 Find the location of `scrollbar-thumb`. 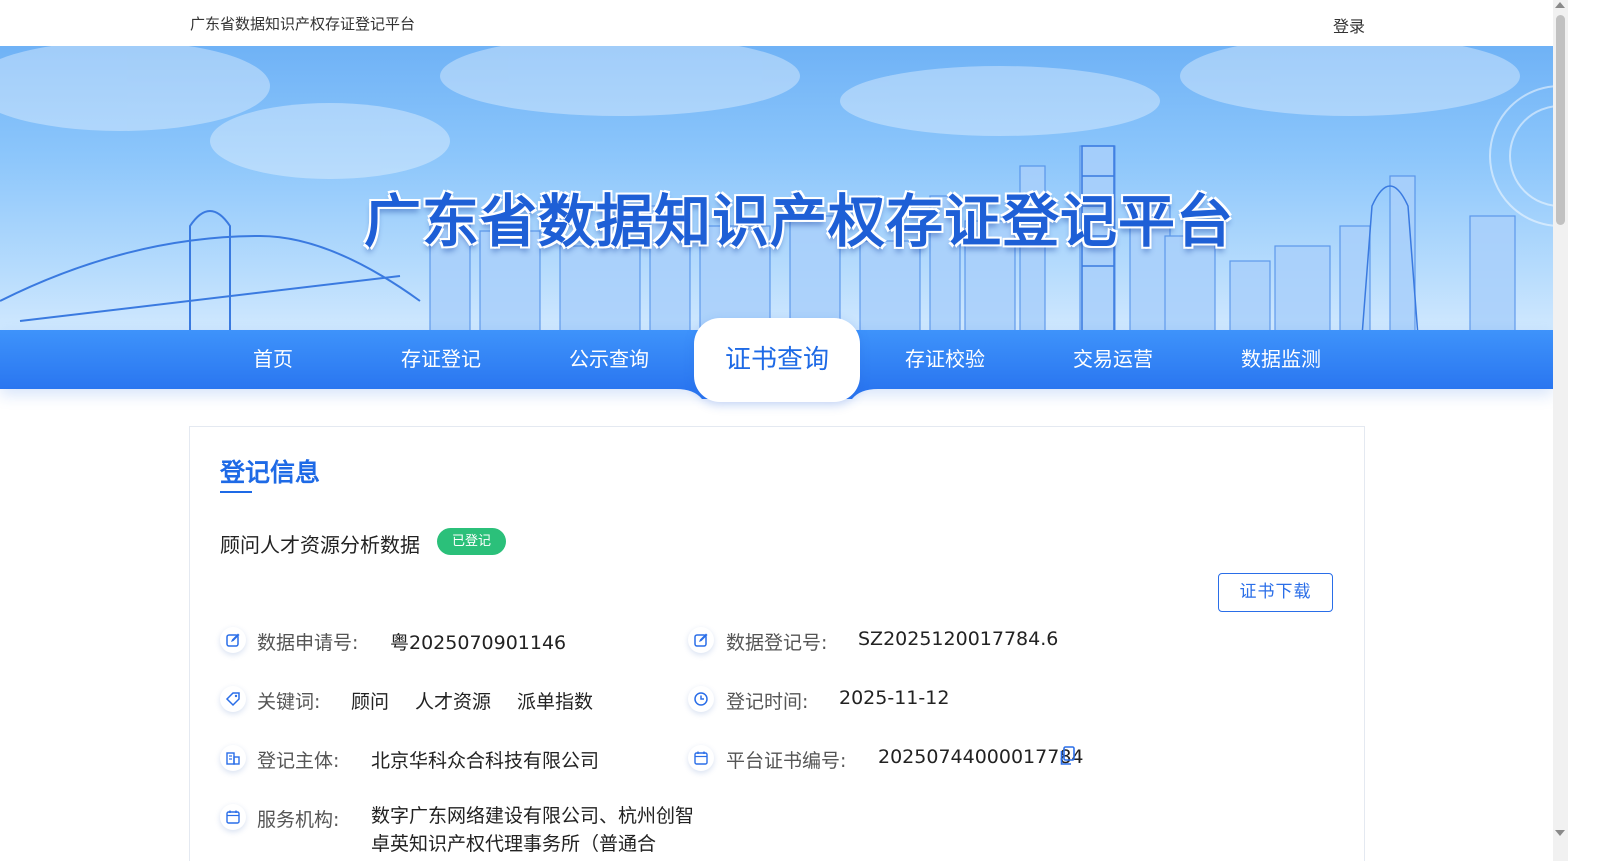

scrollbar-thumb is located at coordinates (1560, 120).